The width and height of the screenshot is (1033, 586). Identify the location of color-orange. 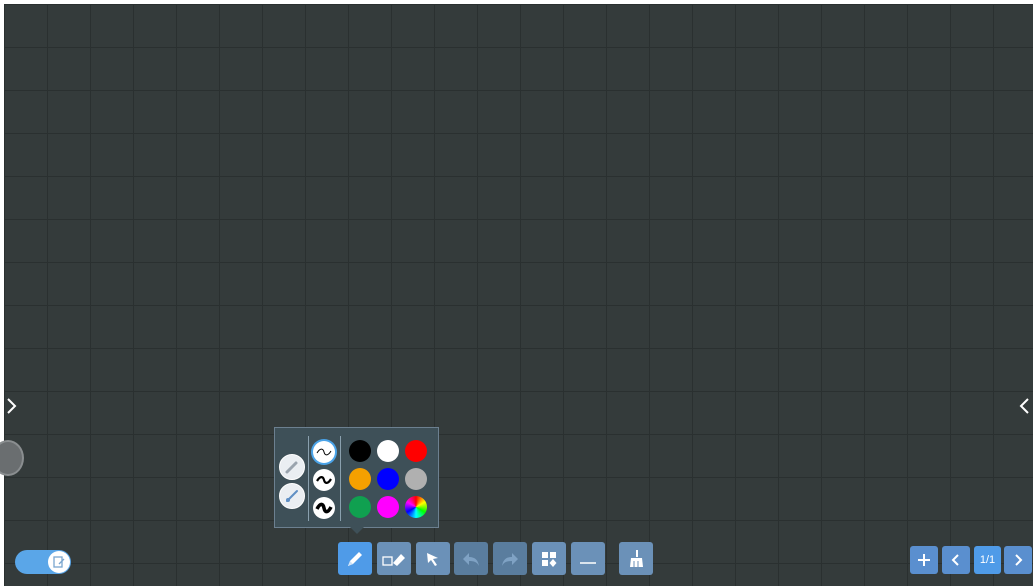
(360, 479).